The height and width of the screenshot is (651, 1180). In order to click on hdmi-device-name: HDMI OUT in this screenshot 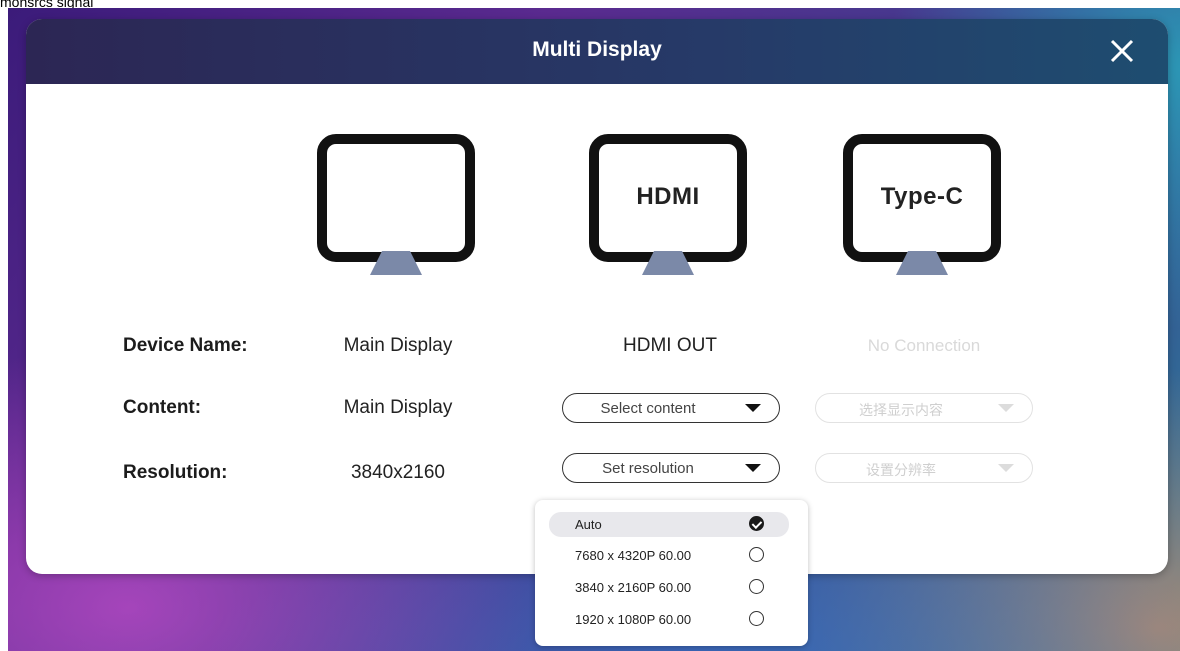, I will do `click(670, 345)`.